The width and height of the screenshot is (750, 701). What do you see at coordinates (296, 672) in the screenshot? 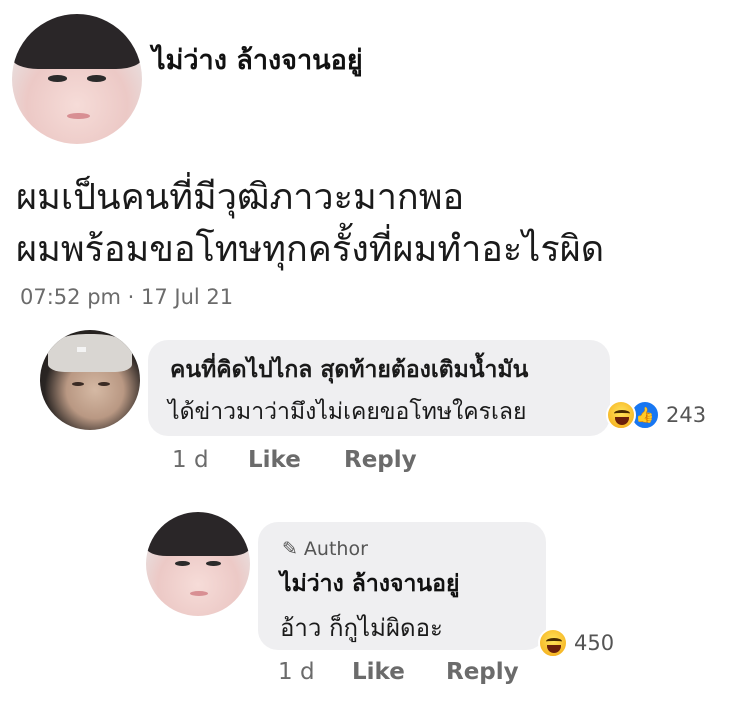
I see `reply-age: 1 d` at bounding box center [296, 672].